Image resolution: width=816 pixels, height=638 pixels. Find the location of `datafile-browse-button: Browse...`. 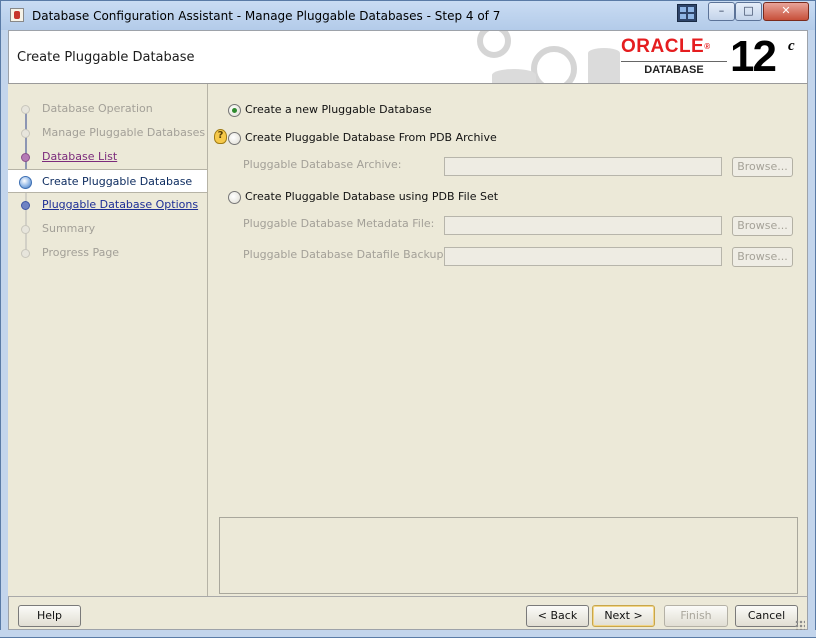

datafile-browse-button: Browse... is located at coordinates (762, 257).